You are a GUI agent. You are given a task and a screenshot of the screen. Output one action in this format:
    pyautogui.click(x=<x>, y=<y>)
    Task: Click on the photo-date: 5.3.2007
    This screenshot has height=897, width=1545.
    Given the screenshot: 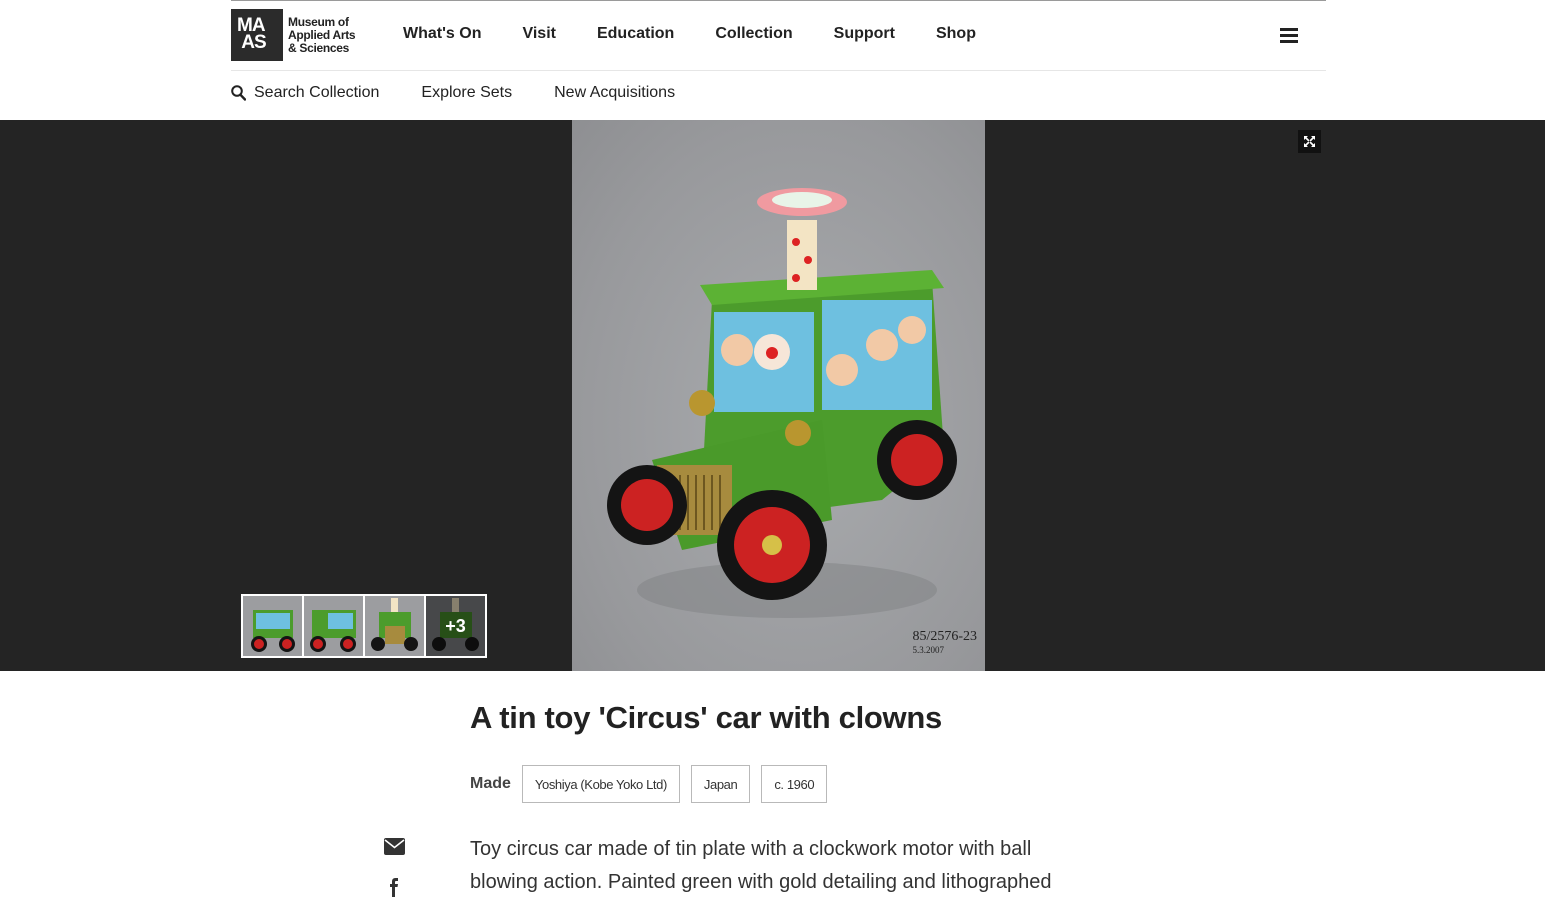 What is the action you would take?
    pyautogui.click(x=928, y=650)
    